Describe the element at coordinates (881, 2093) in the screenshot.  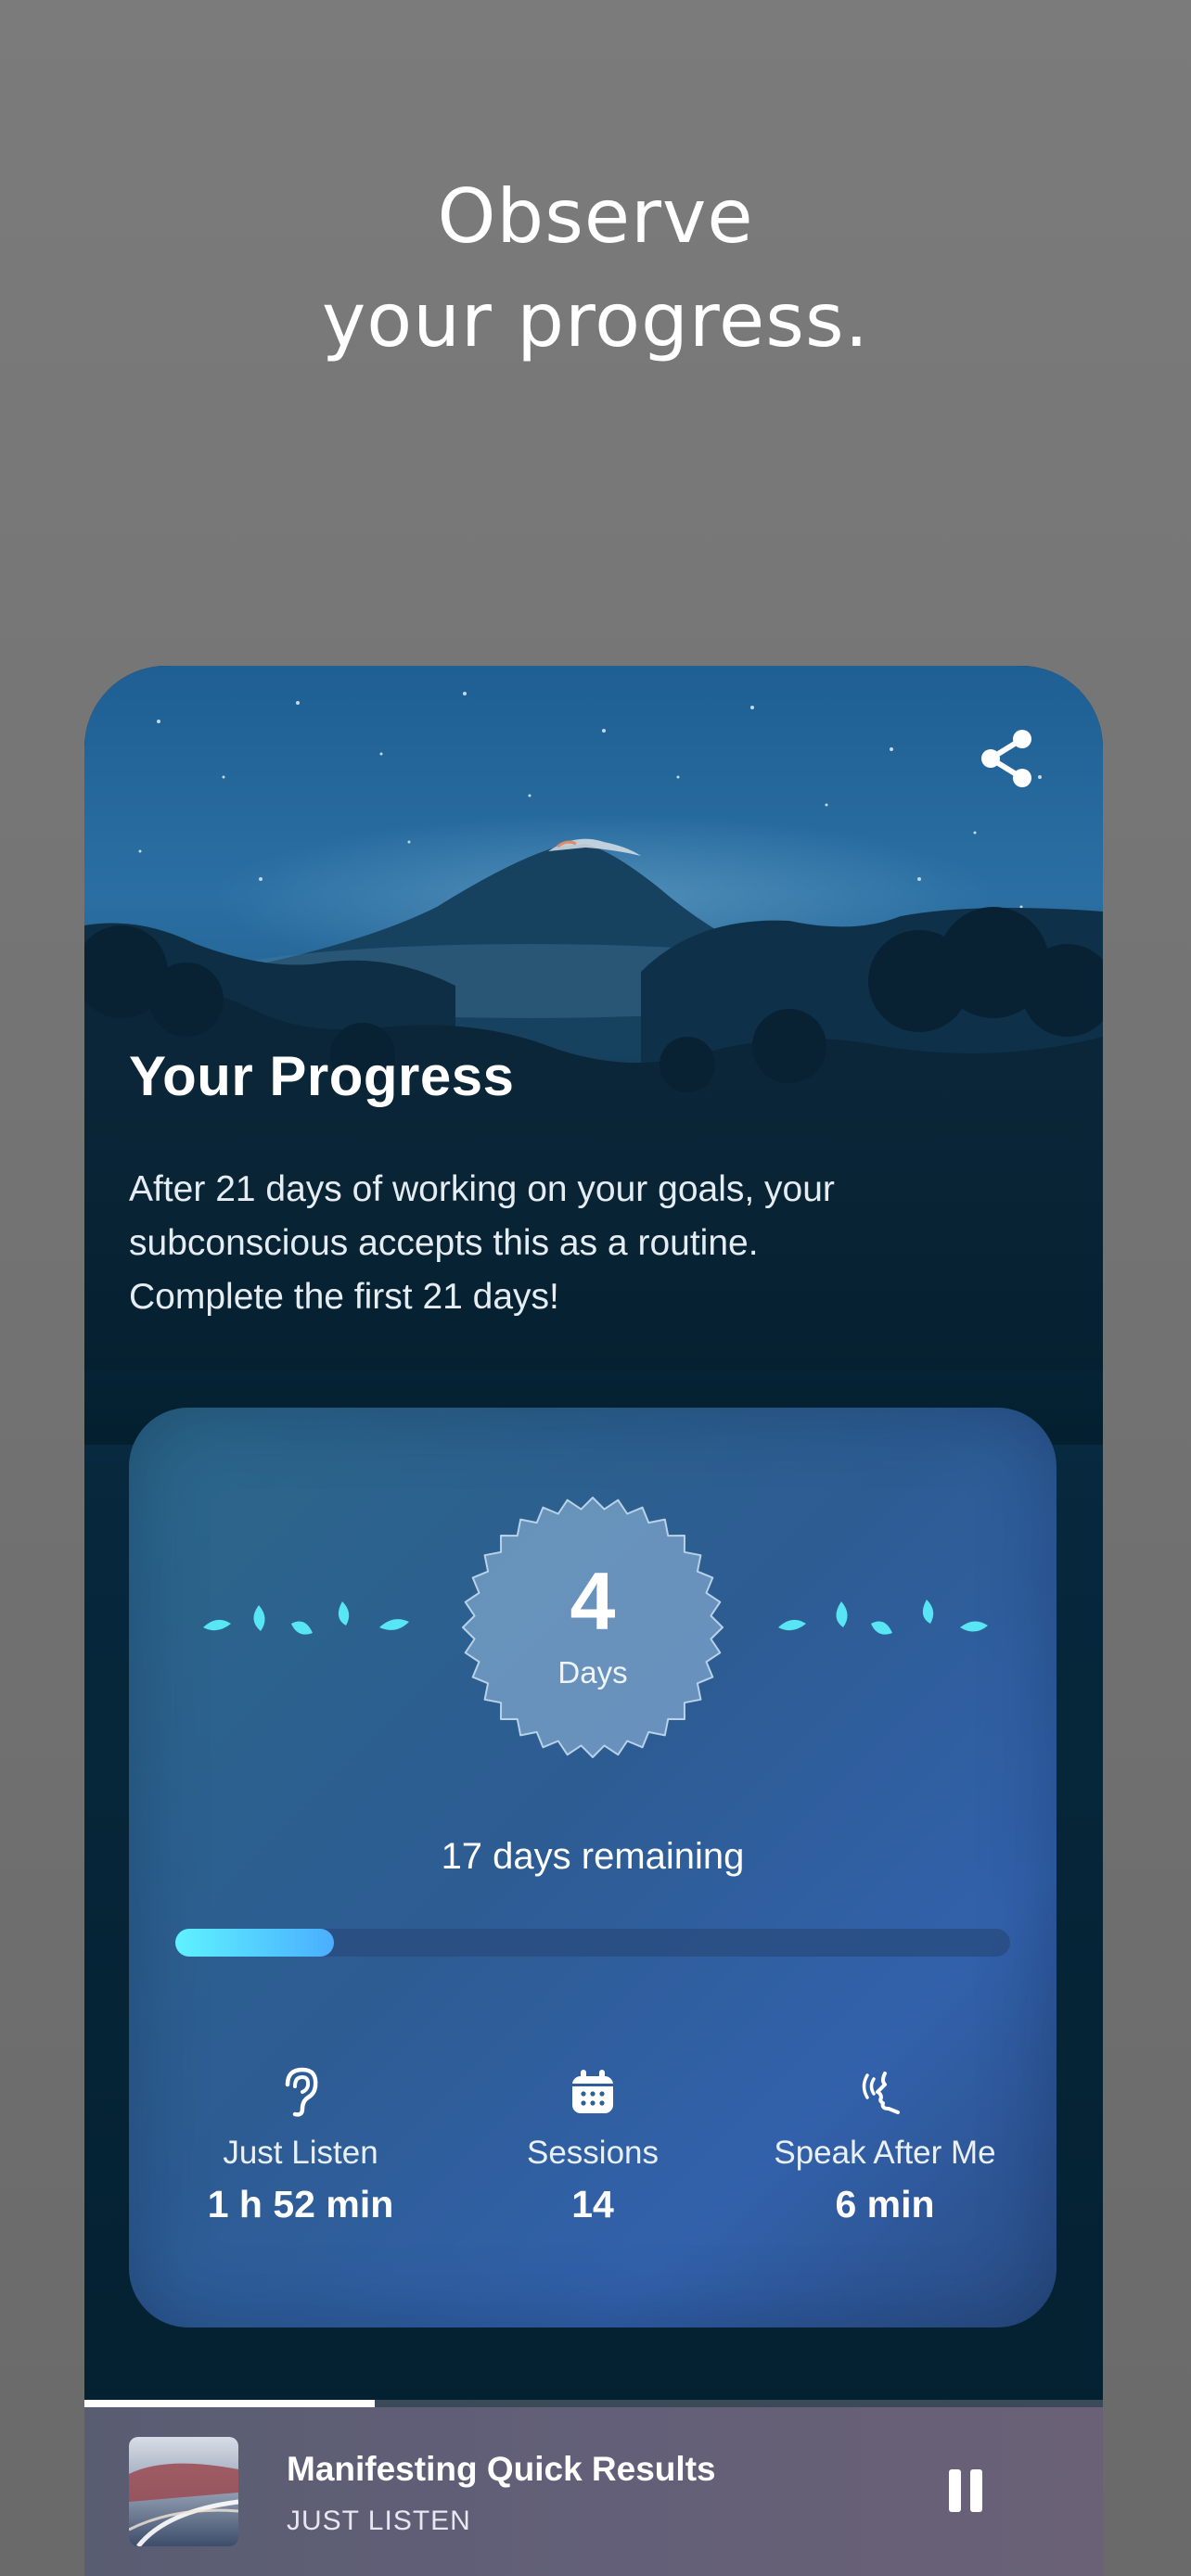
I see `speaking-head-icon` at that location.